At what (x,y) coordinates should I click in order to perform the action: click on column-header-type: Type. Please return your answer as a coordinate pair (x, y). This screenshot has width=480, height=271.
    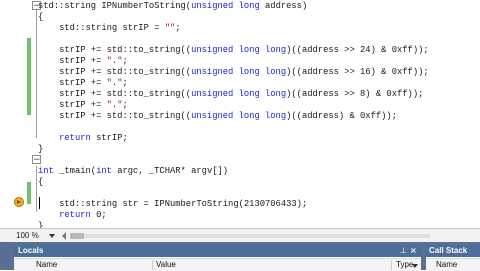
    Looking at the image, I should click on (404, 265).